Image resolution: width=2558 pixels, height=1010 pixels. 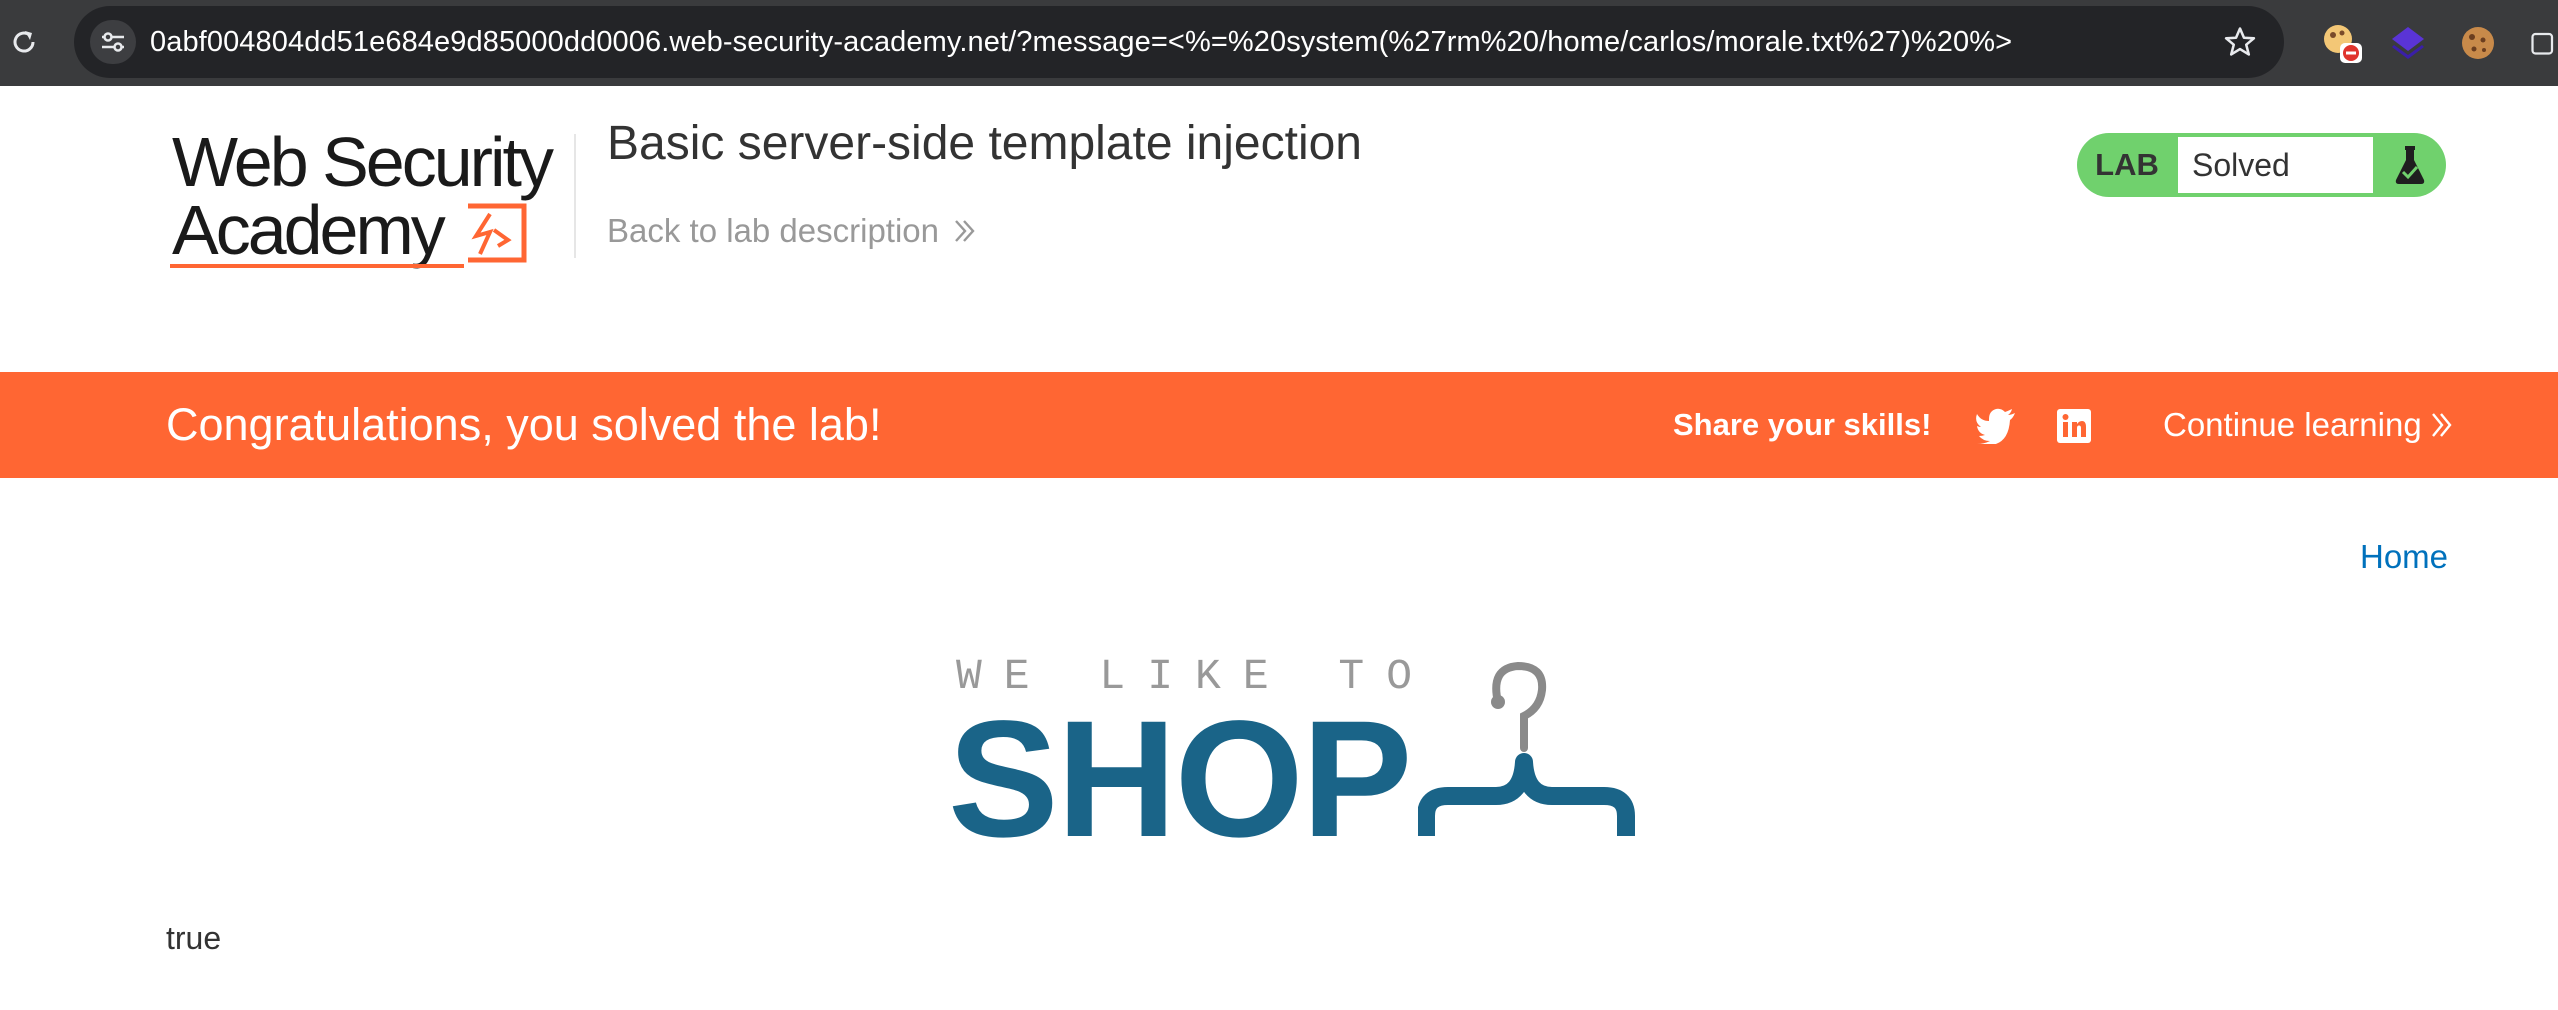 I want to click on back-to-lab-description-link: Back to lab description, so click(x=792, y=231).